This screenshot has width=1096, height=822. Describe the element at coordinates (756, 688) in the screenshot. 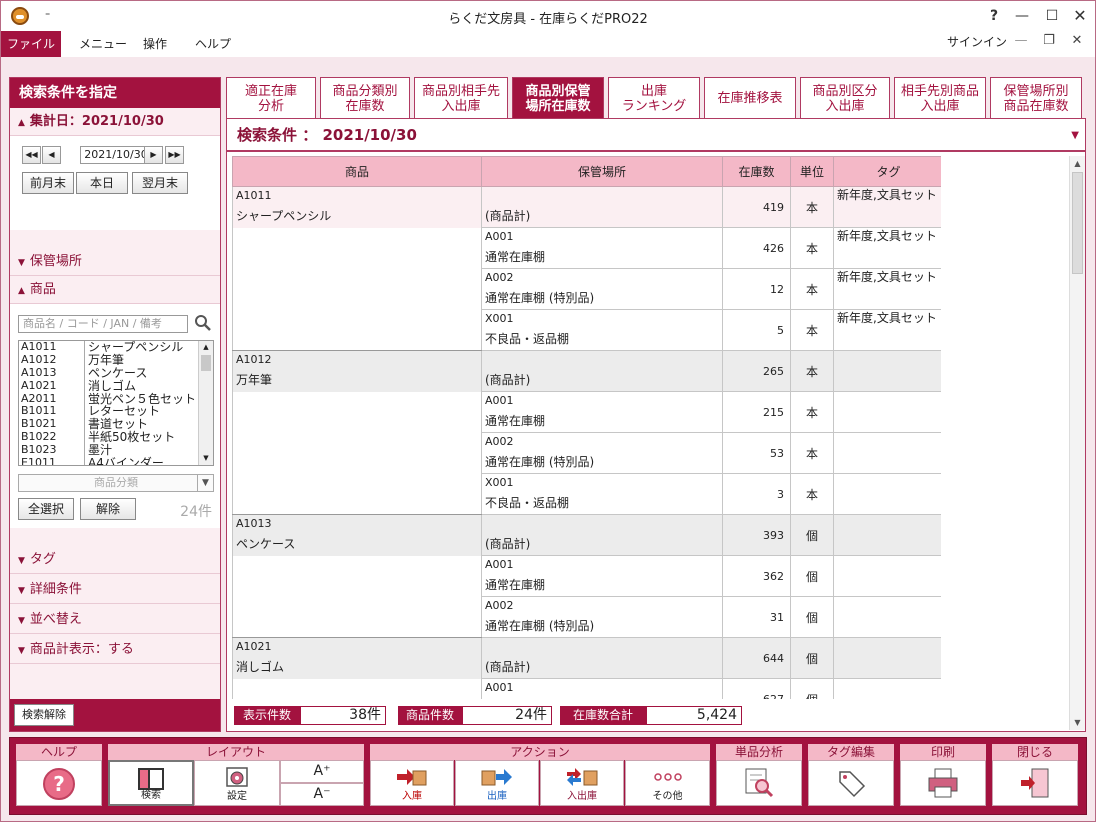

I see `stock-qty: 627` at that location.